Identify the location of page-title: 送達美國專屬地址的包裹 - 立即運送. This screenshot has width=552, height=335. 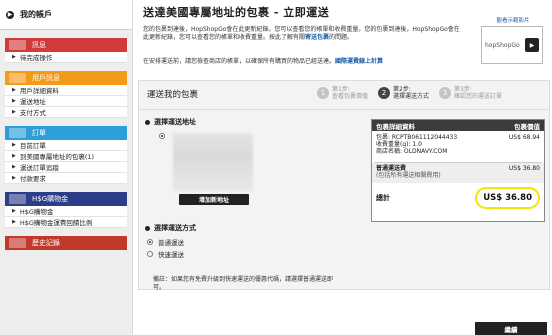
(236, 12).